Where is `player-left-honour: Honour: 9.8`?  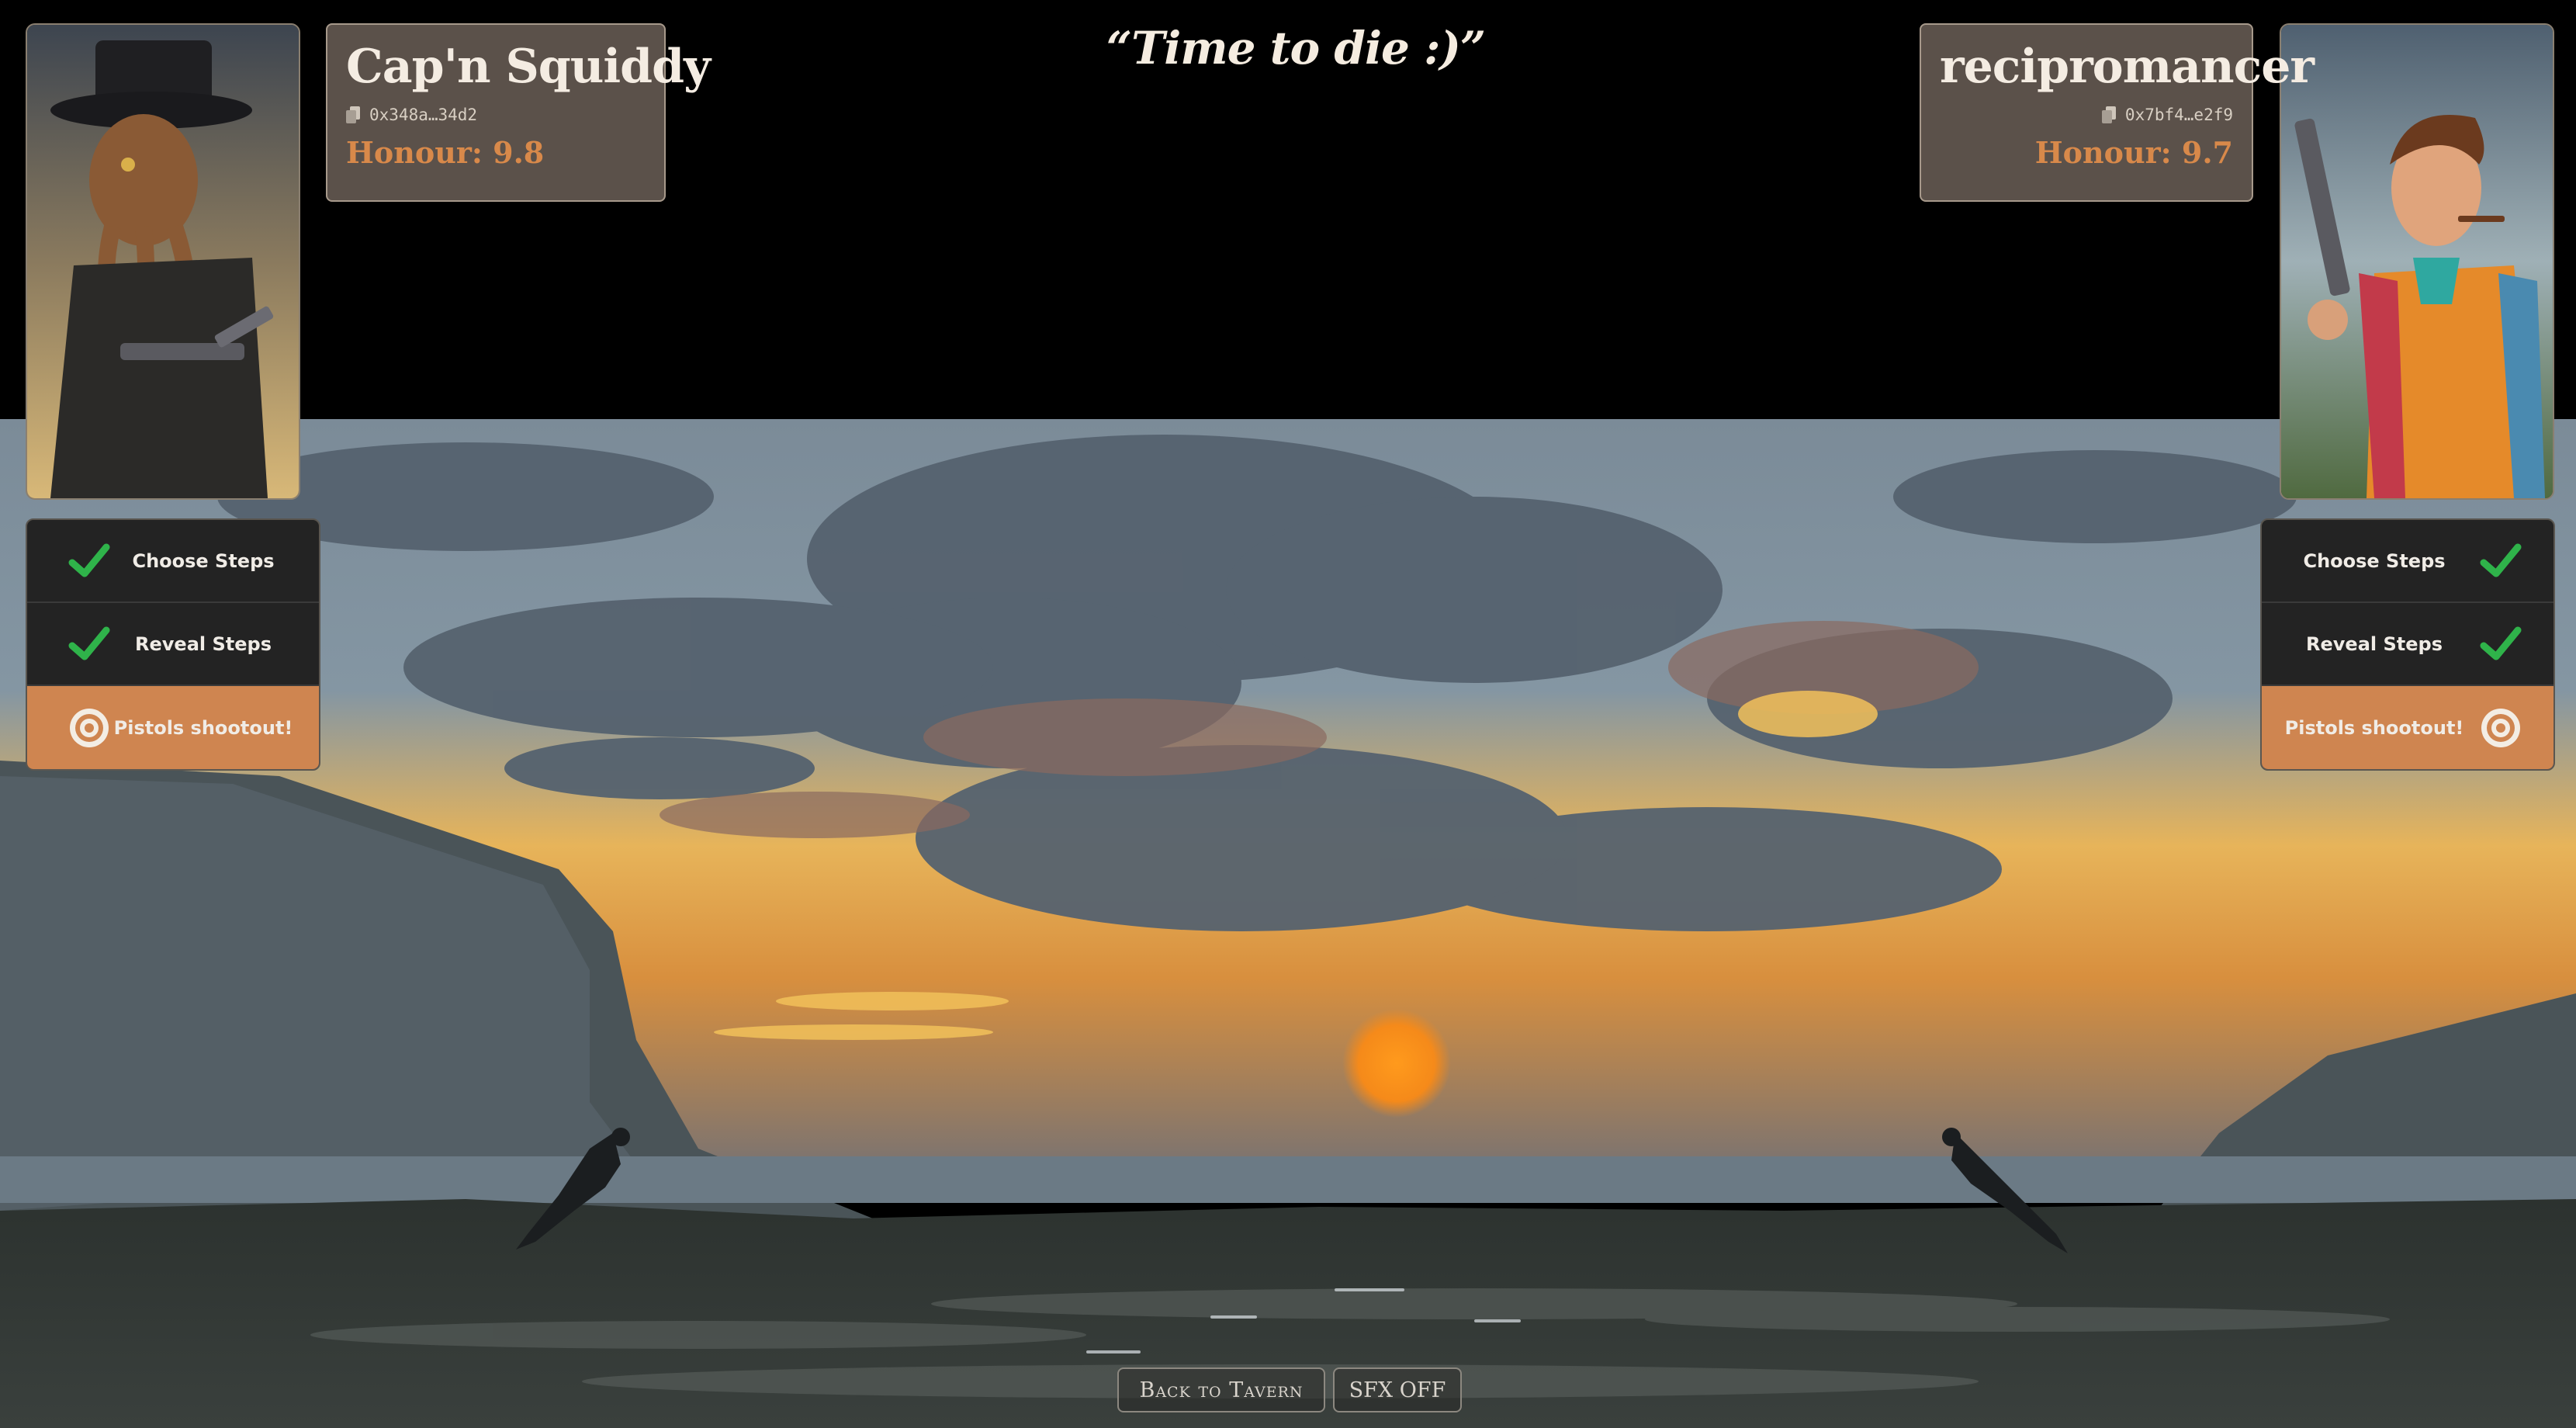 player-left-honour: Honour: 9.8 is located at coordinates (445, 152).